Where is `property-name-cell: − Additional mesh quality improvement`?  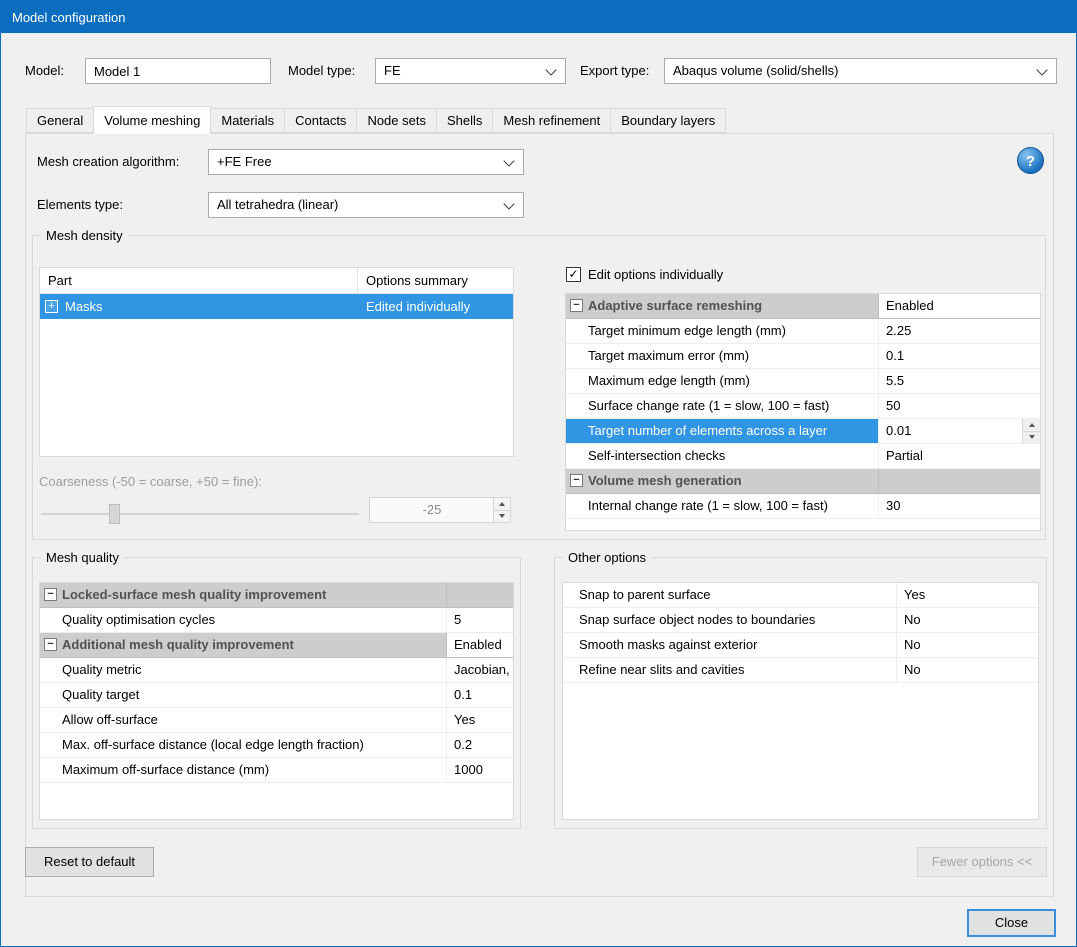
property-name-cell: − Additional mesh quality improvement is located at coordinates (243, 645).